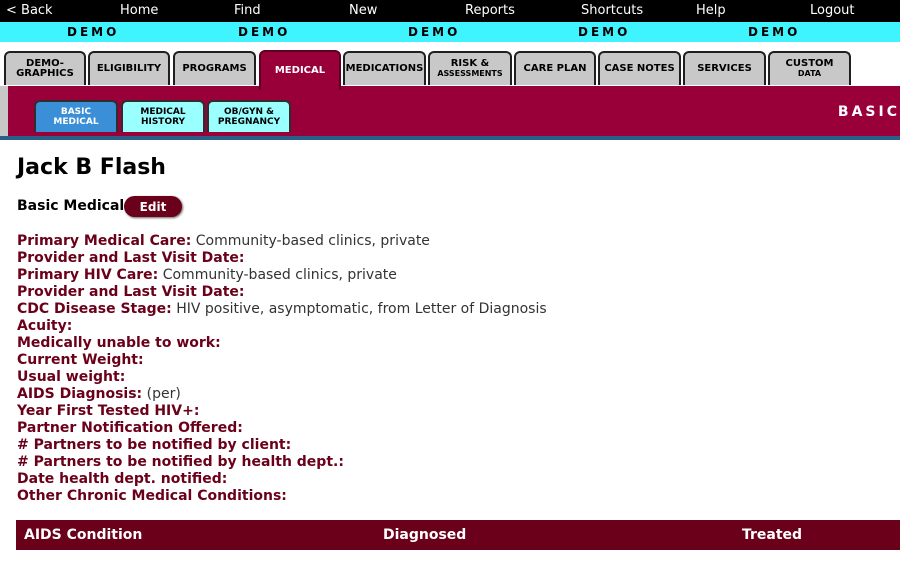 The width and height of the screenshot is (900, 565). I want to click on subtab-obgyn-pregnancy: OB/GYN & PREGNANCY, so click(249, 116).